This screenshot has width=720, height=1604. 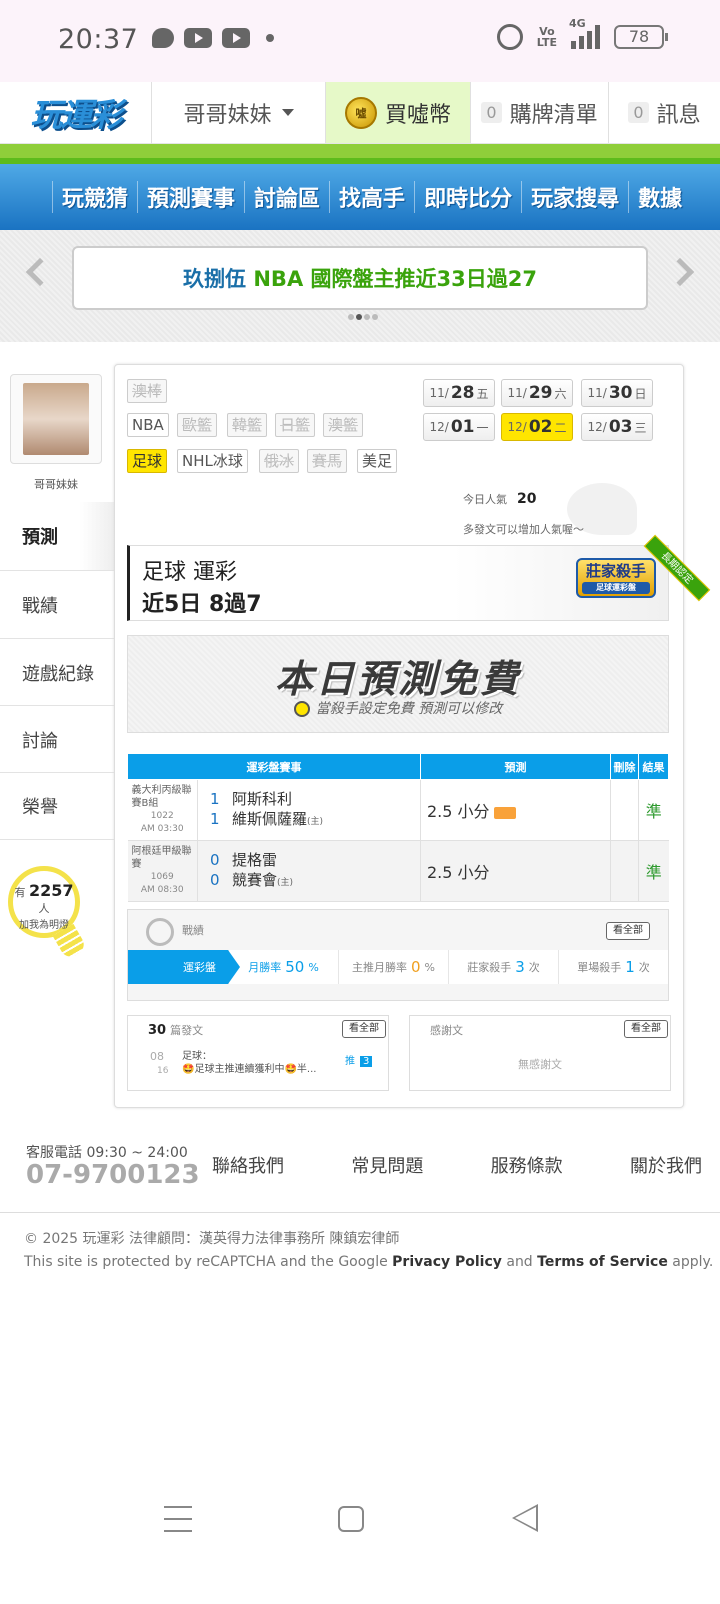 What do you see at coordinates (360, 278) in the screenshot?
I see `banner-link: 玖捌伍 NBA 國際盤主推近33日過27` at bounding box center [360, 278].